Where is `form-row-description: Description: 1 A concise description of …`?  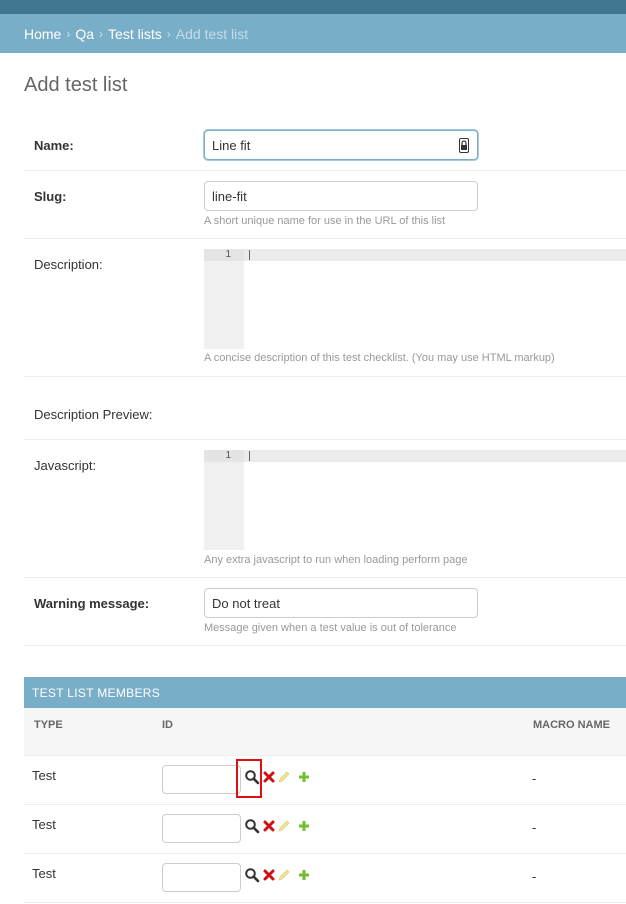
form-row-description: Description: 1 A concise description of … is located at coordinates (325, 308).